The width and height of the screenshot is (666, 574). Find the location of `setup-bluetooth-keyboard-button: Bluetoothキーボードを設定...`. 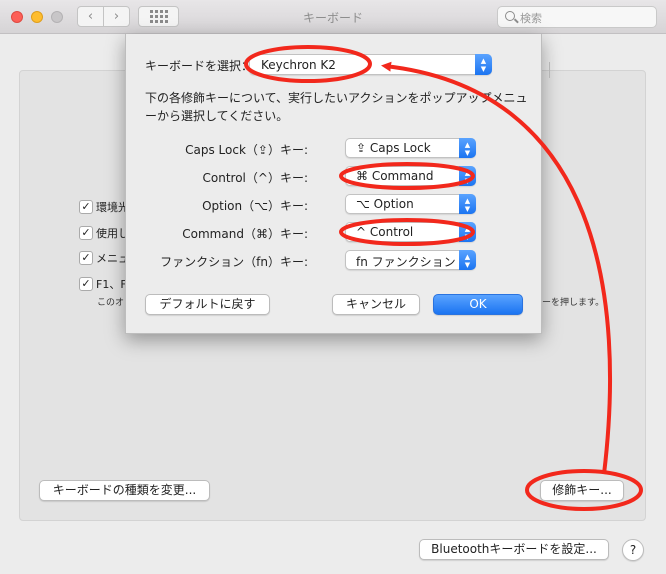

setup-bluetooth-keyboard-button: Bluetoothキーボードを設定... is located at coordinates (514, 549).